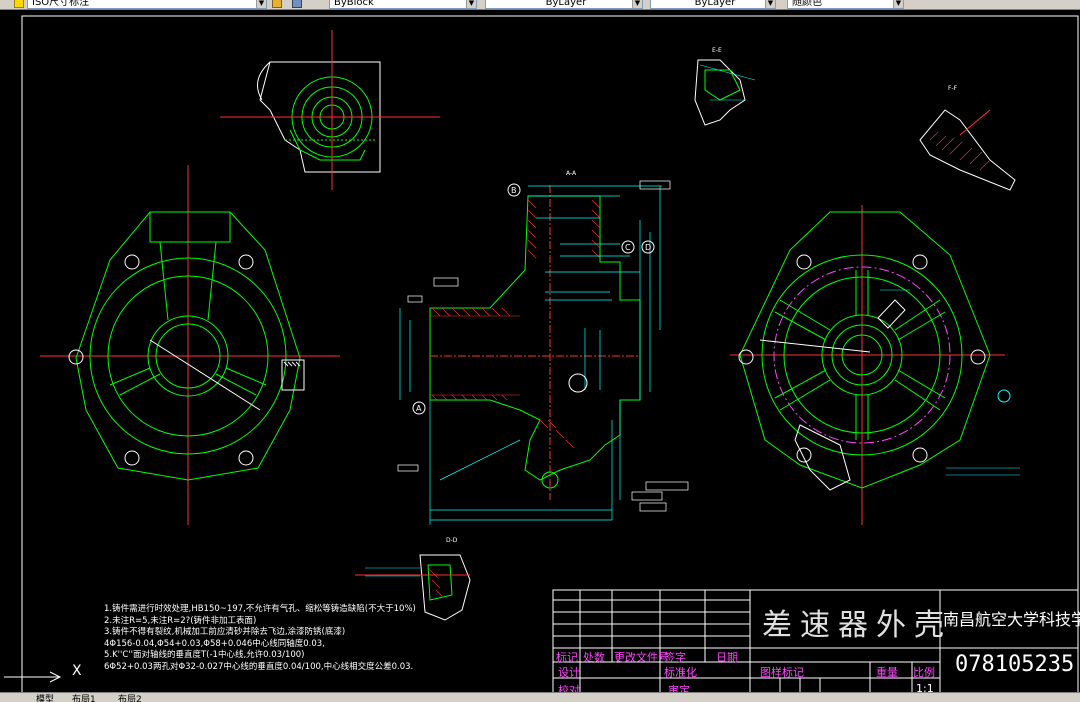 The image size is (1080, 702). Describe the element at coordinates (857, 625) in the screenshot. I see `part-name: 差速器外壳` at that location.